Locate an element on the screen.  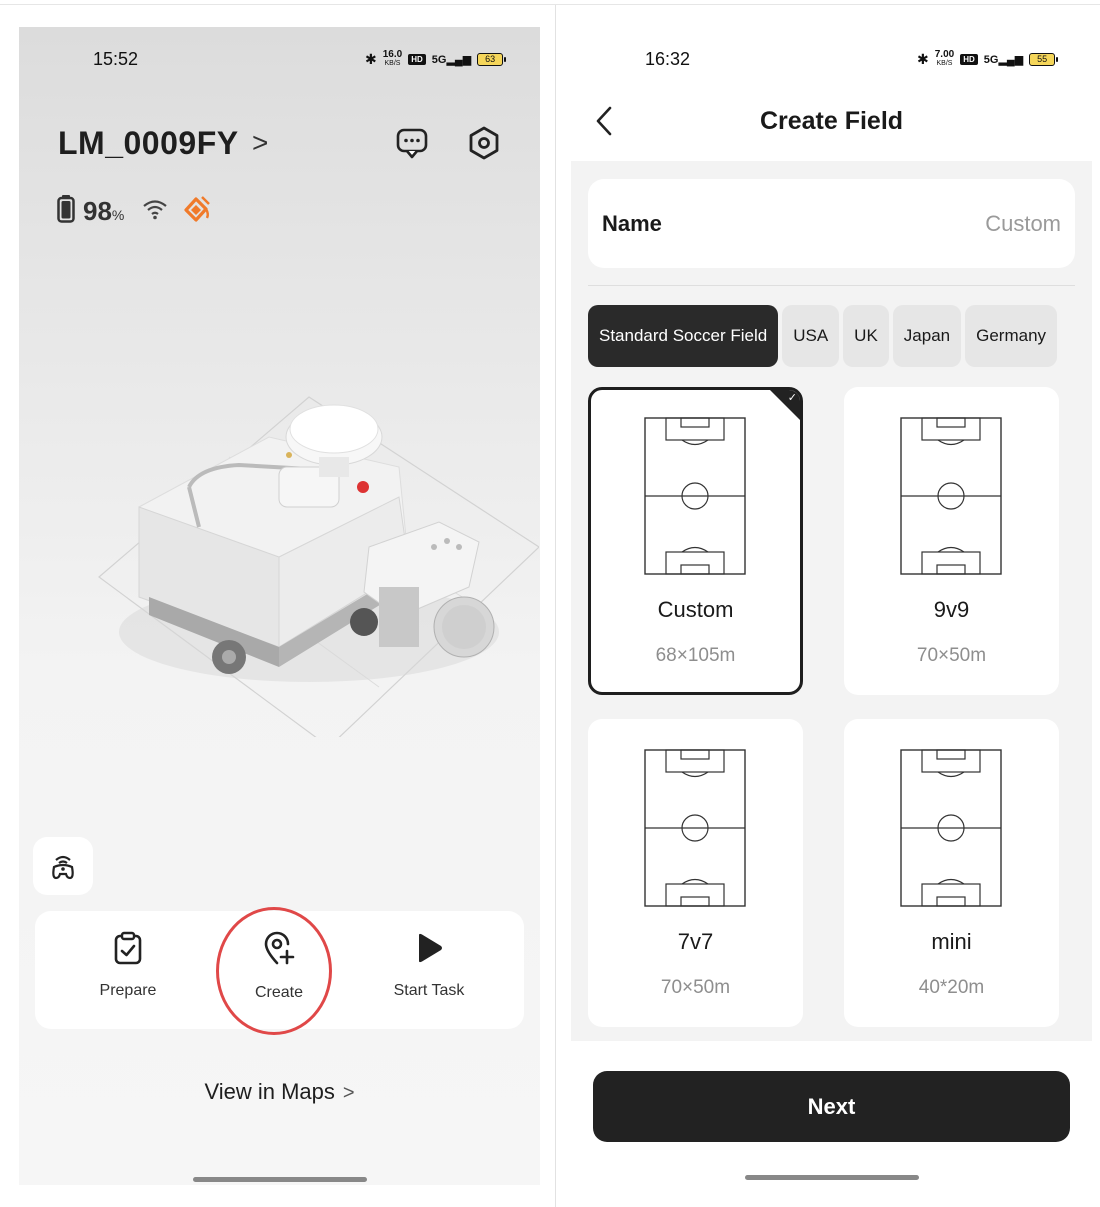
status-time: 15:52 is located at coordinates (116, 59).